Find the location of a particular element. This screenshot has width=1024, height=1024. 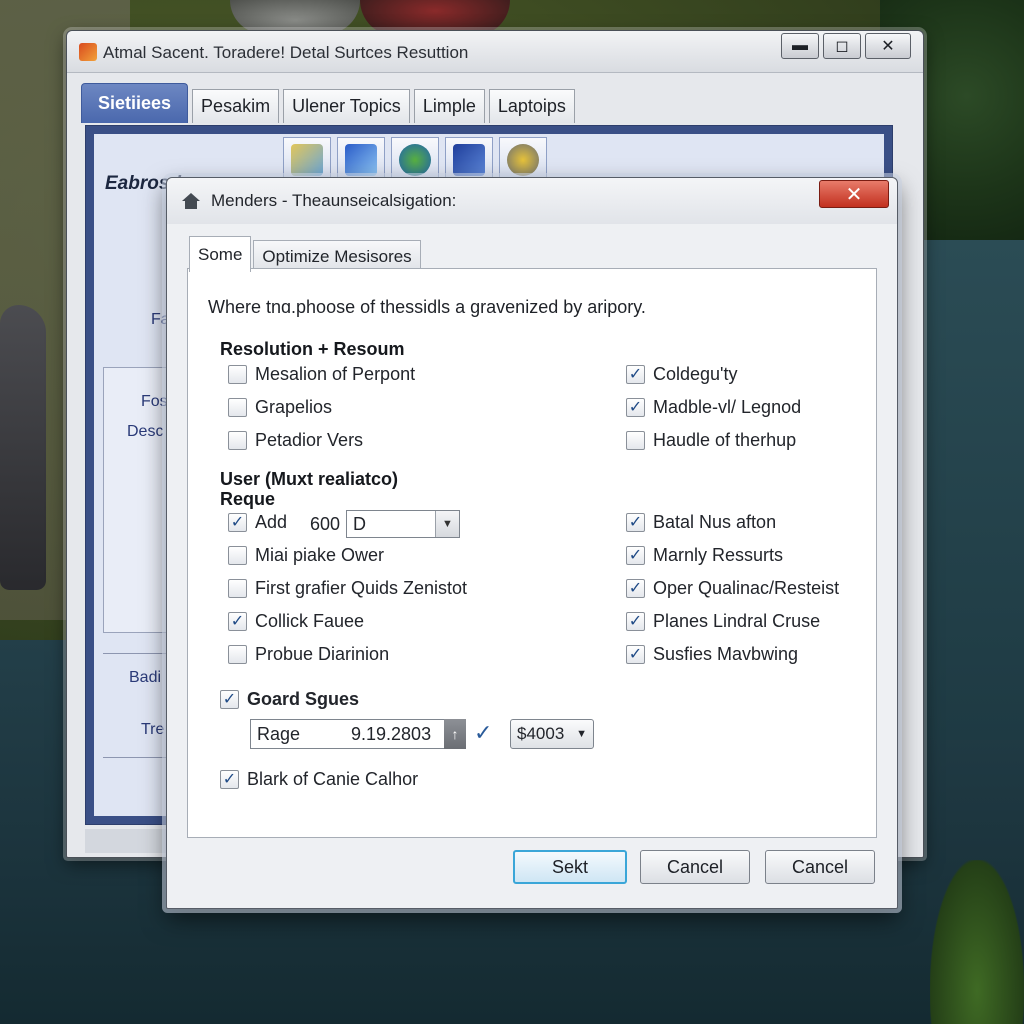

add-value: 600 is located at coordinates (325, 524).